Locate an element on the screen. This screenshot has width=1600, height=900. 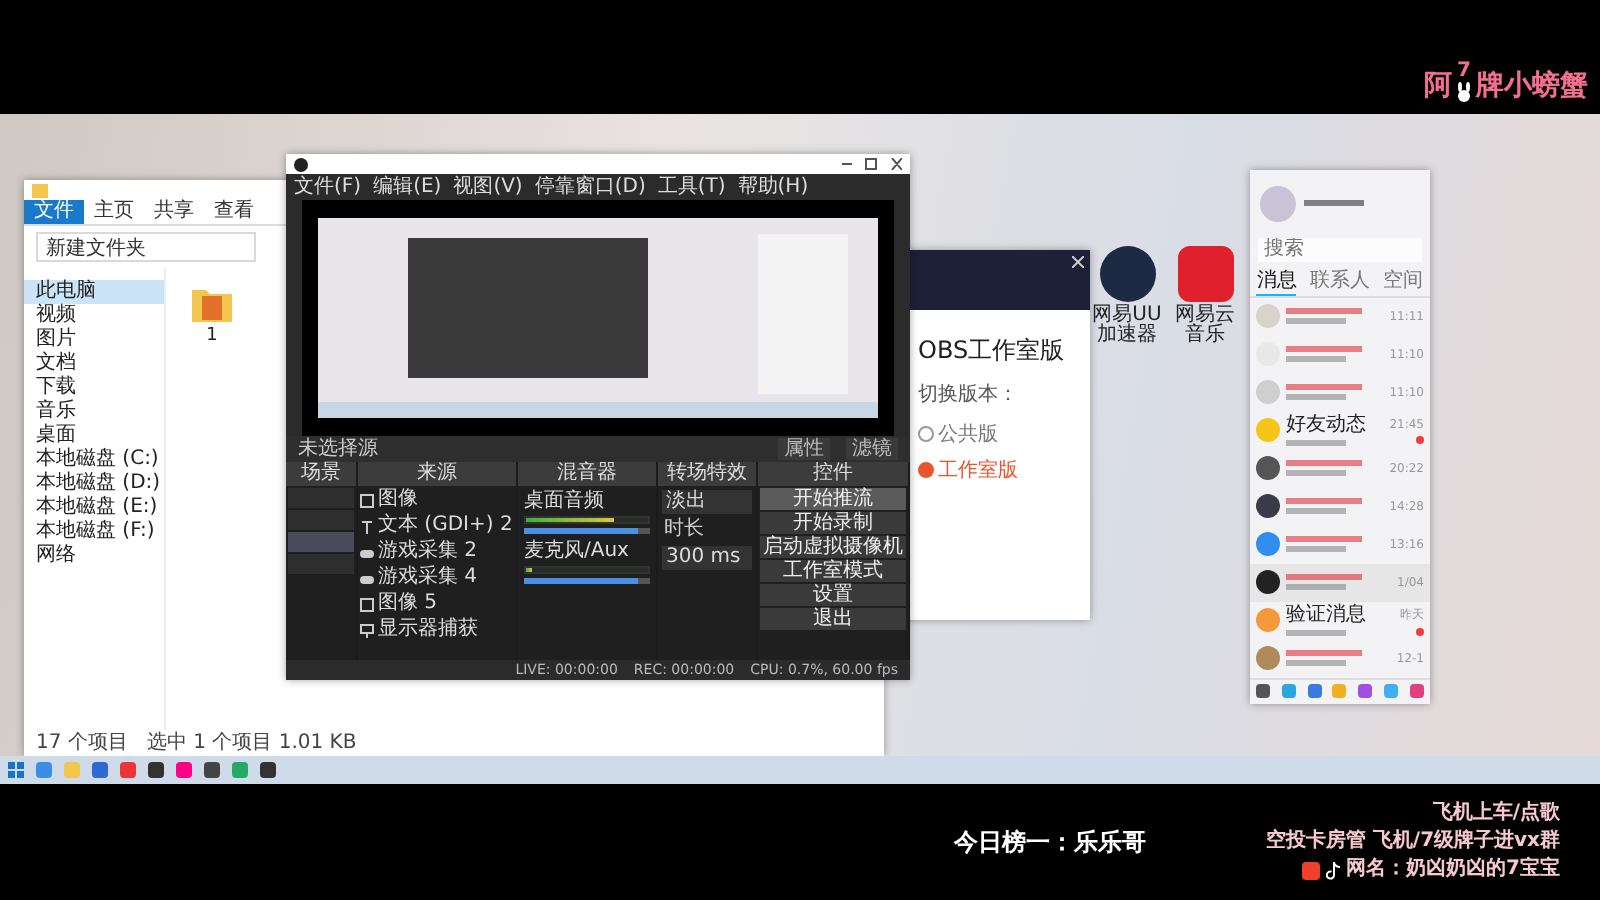
switch-label: 切换版本： is located at coordinates (969, 394).